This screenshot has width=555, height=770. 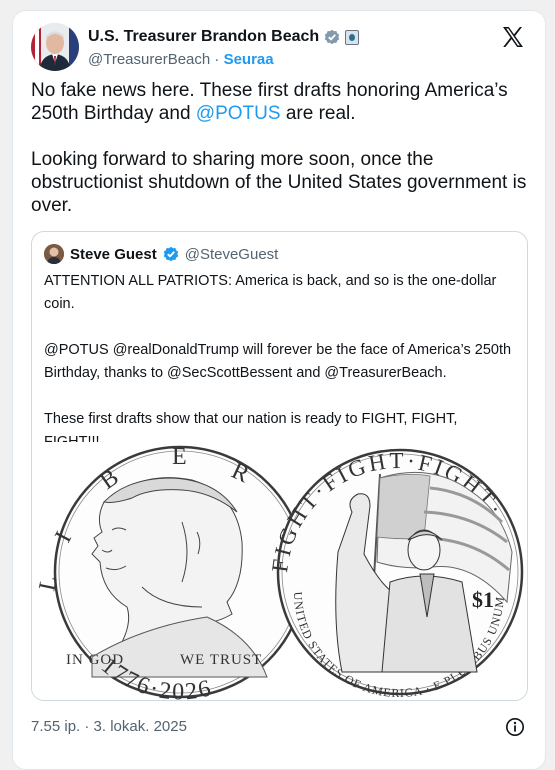 What do you see at coordinates (149, 59) in the screenshot?
I see `author-handle: @TreasurerBeach` at bounding box center [149, 59].